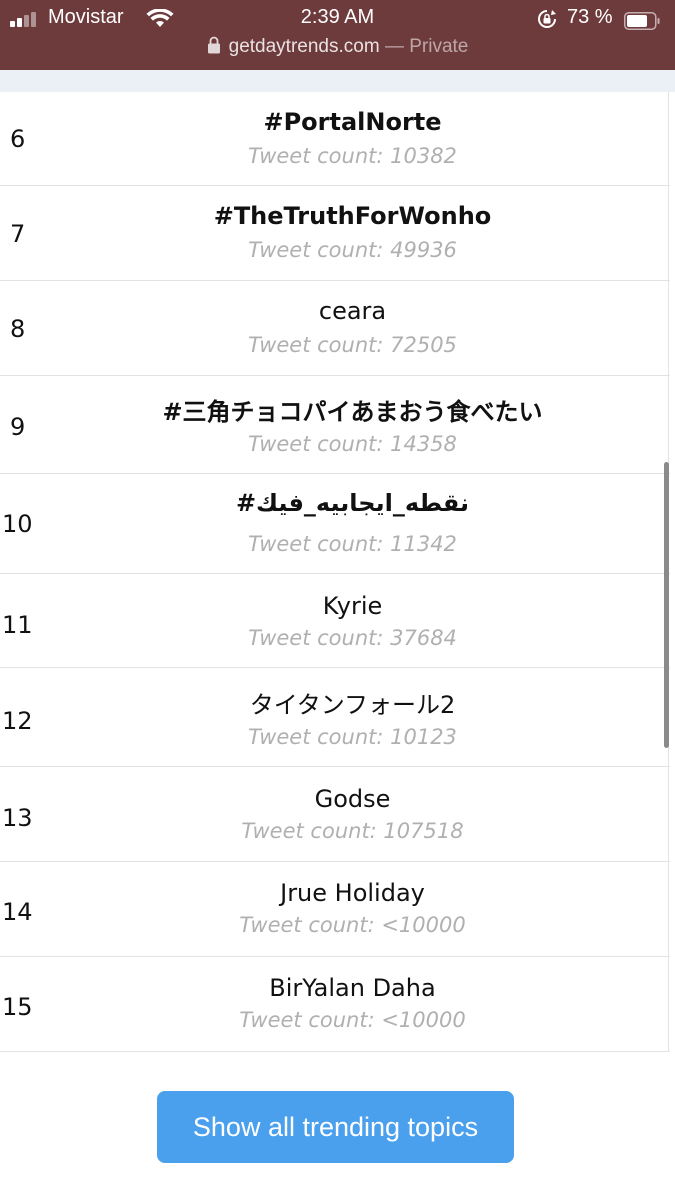  I want to click on trend-topic: #نقطه_ايجابيه_فيك, so click(352, 503).